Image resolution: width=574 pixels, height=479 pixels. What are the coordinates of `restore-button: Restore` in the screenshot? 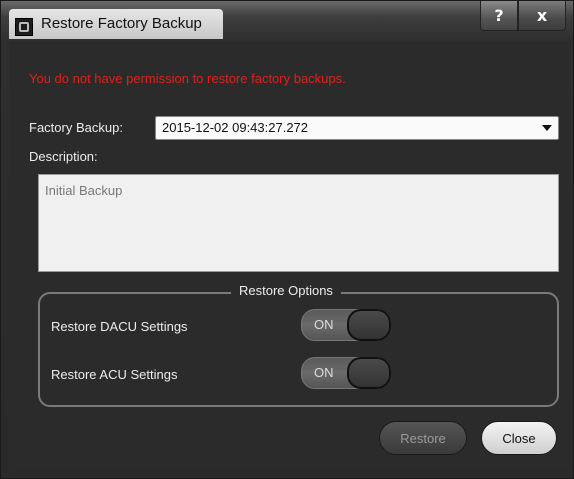 It's located at (423, 438).